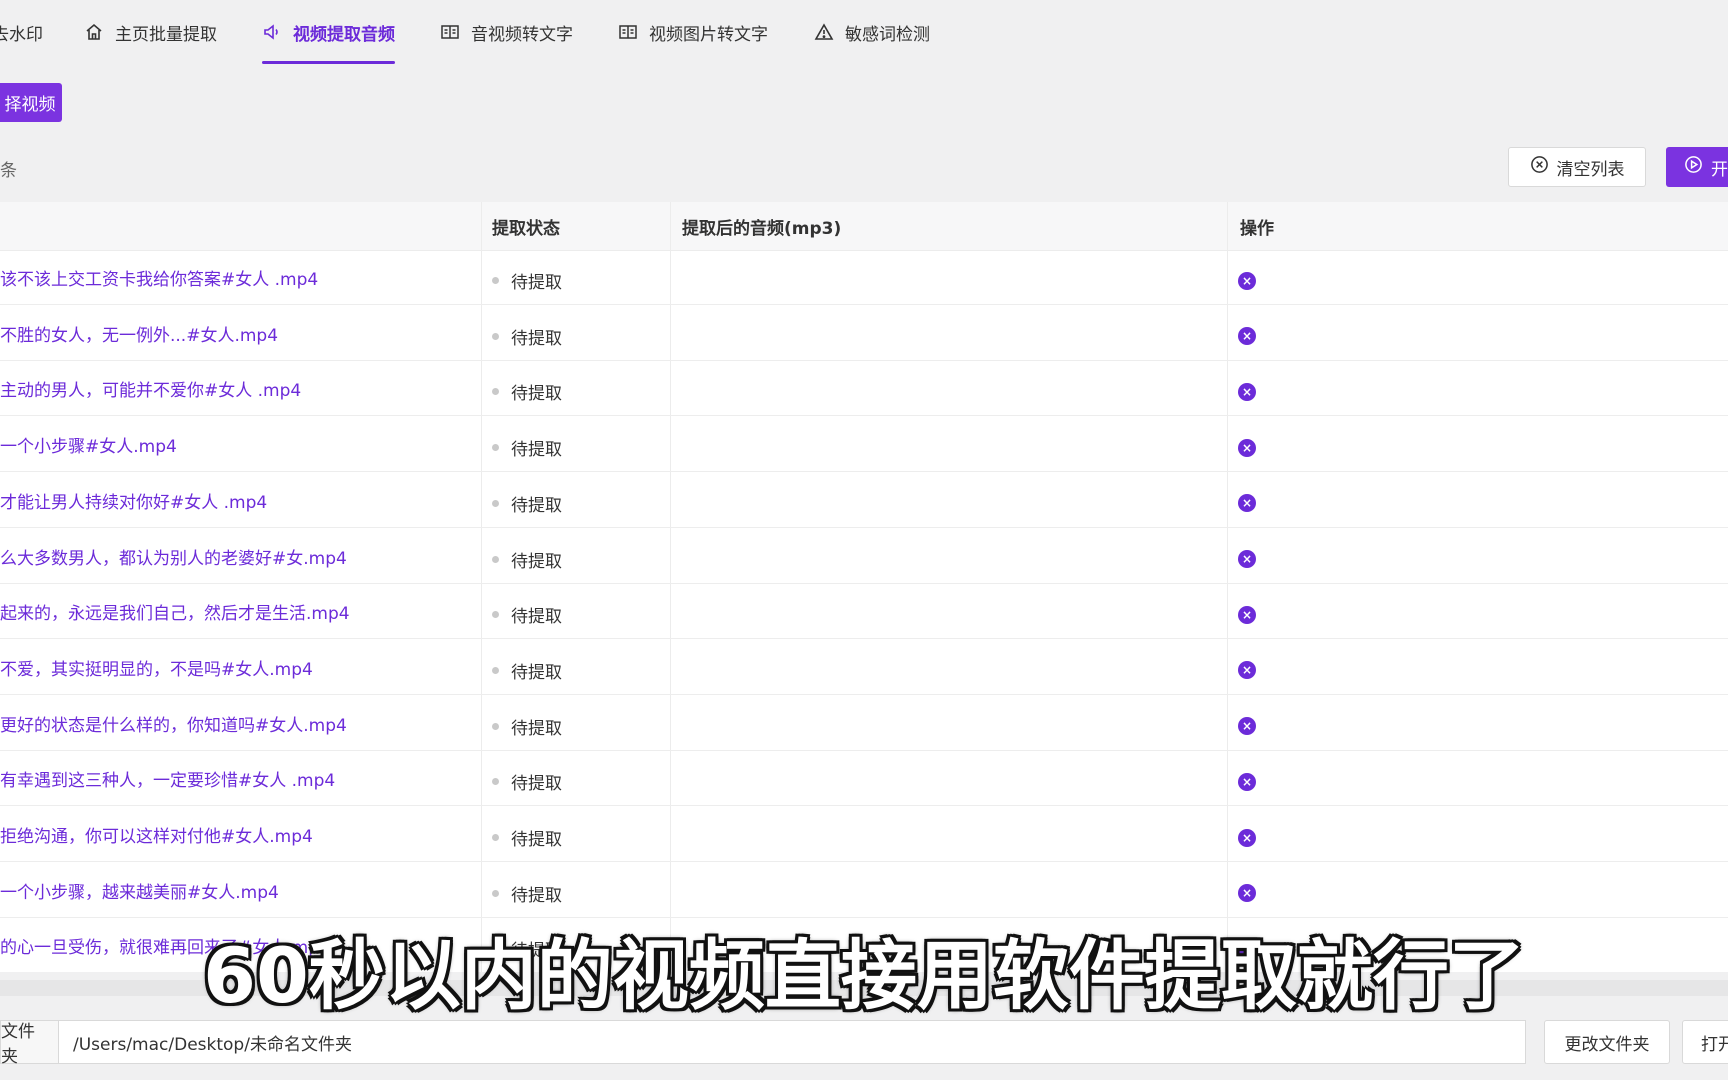 This screenshot has width=1728, height=1080. What do you see at coordinates (1577, 167) in the screenshot?
I see `clear-list-button: 清空列表` at bounding box center [1577, 167].